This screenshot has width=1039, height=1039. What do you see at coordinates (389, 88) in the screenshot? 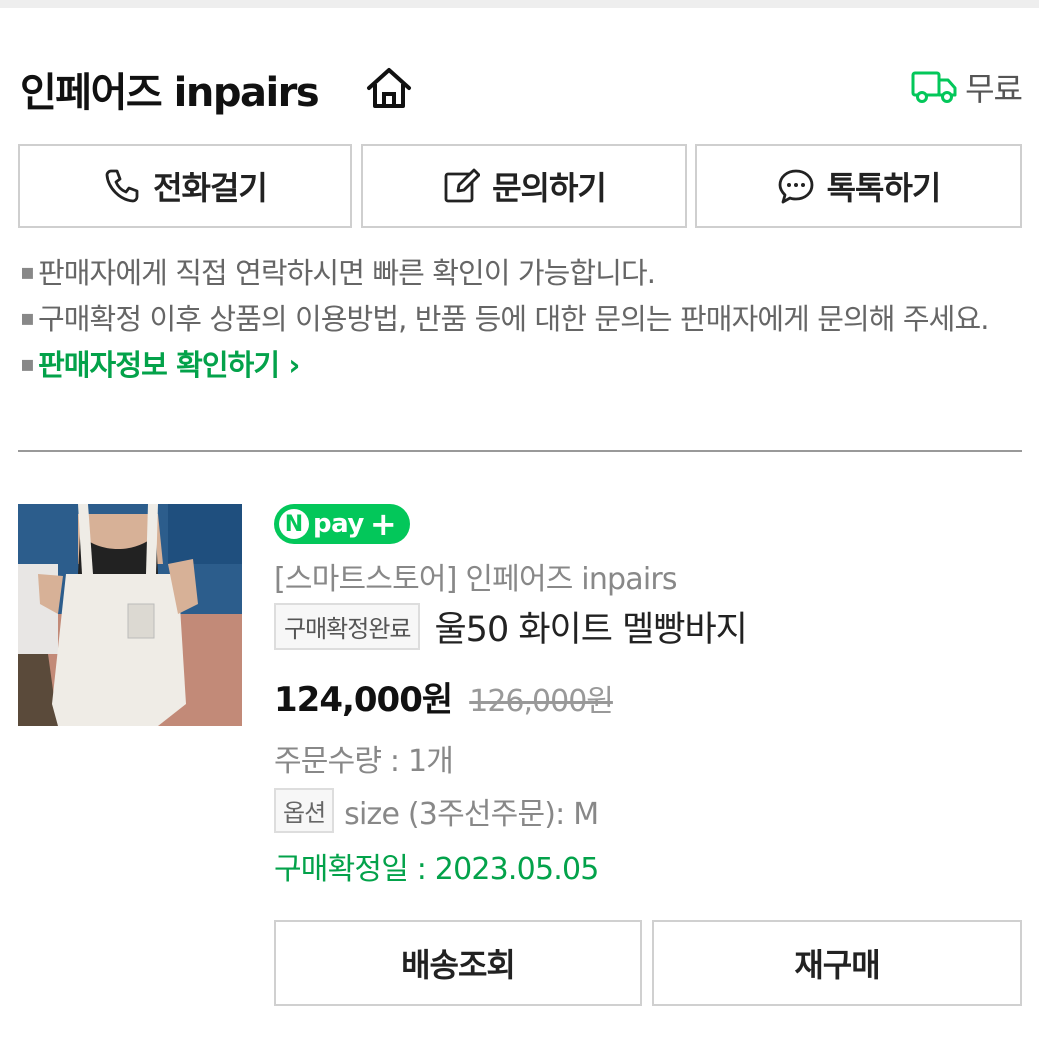
I see `home-icon` at bounding box center [389, 88].